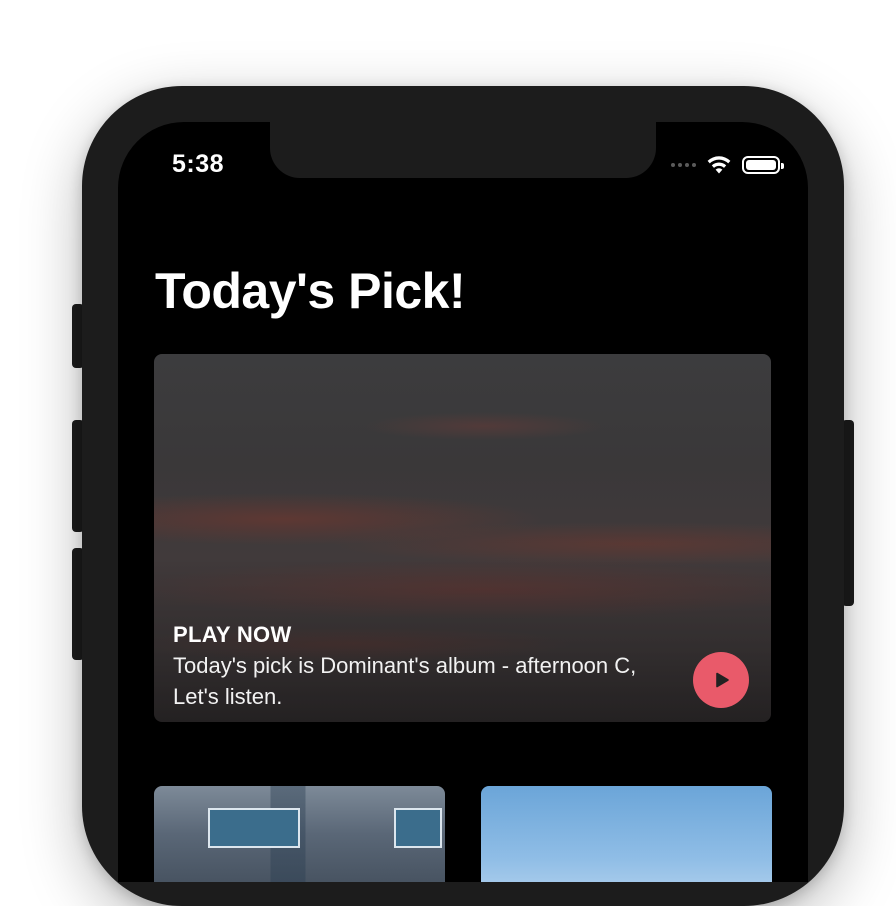 The width and height of the screenshot is (896, 906). I want to click on battery-icon, so click(763, 165).